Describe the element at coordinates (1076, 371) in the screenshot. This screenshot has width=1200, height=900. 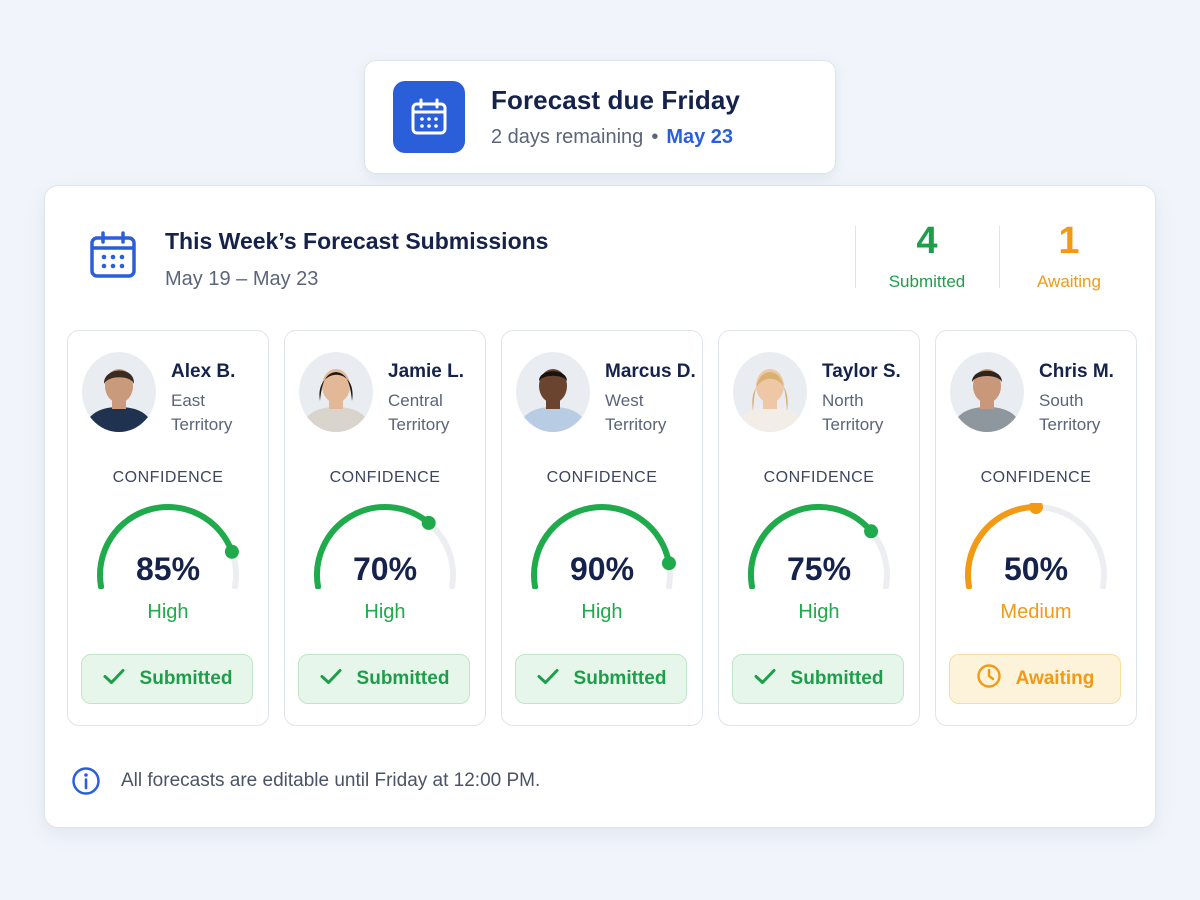
I see `rep-name: Chris M.` at that location.